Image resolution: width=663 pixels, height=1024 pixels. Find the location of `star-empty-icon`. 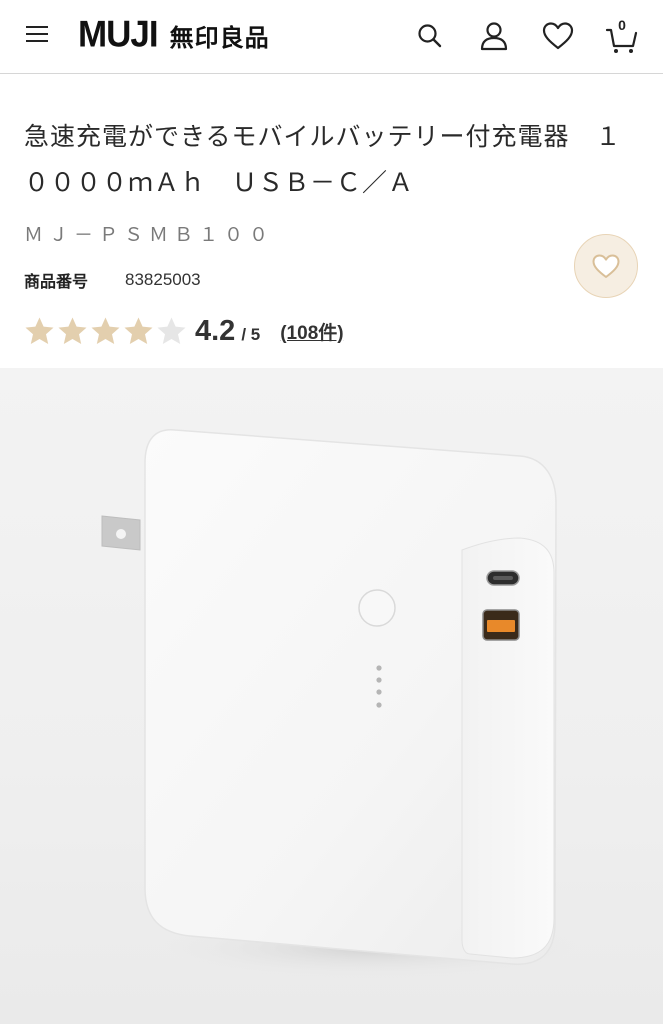

star-empty-icon is located at coordinates (171, 330).